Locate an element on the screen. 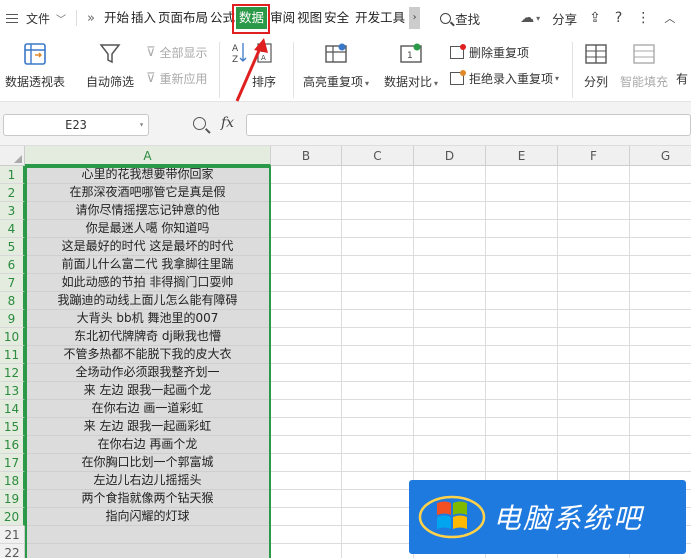  cell-g9 is located at coordinates (660, 319).